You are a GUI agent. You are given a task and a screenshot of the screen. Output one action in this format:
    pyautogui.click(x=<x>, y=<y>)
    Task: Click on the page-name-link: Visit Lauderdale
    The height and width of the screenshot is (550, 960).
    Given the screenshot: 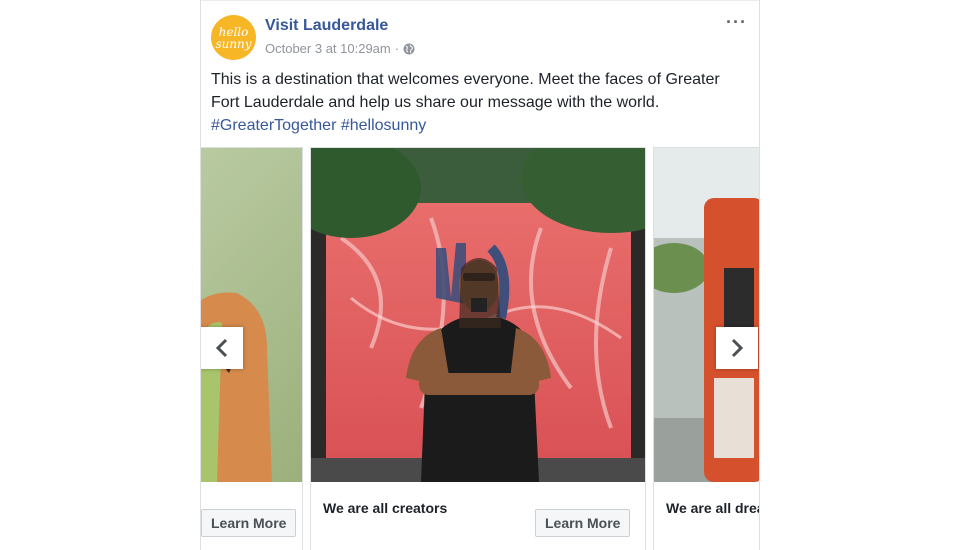 What is the action you would take?
    pyautogui.click(x=326, y=26)
    